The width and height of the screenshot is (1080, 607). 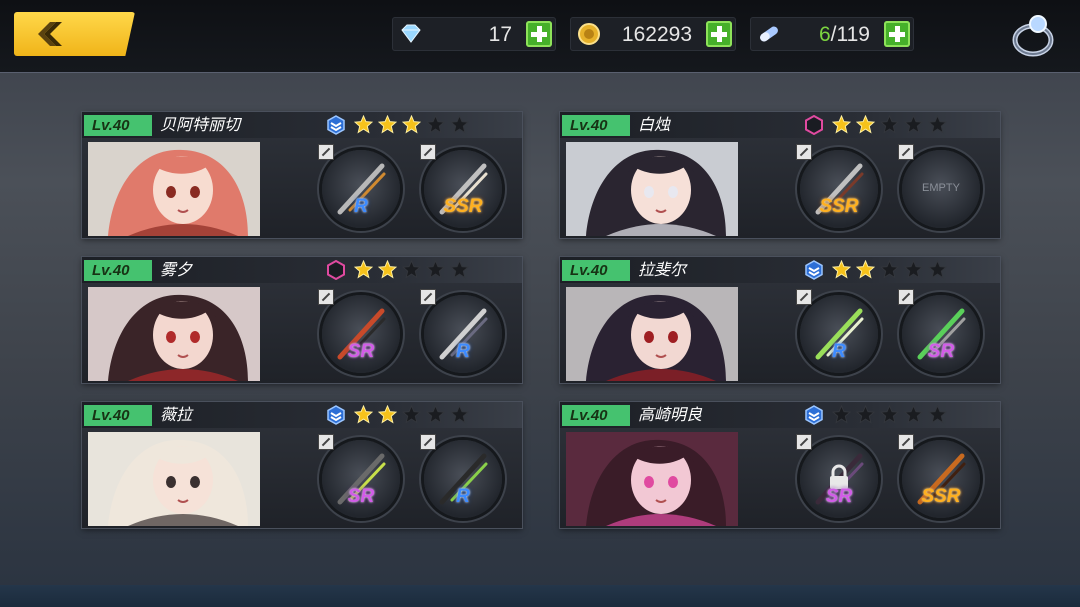 I want to click on ring-icon, so click(x=1033, y=36).